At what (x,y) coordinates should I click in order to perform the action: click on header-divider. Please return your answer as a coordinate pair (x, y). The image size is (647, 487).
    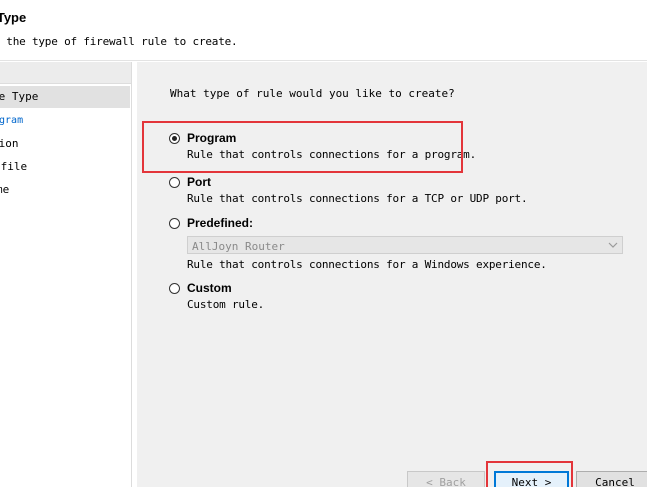
    Looking at the image, I should click on (323, 60).